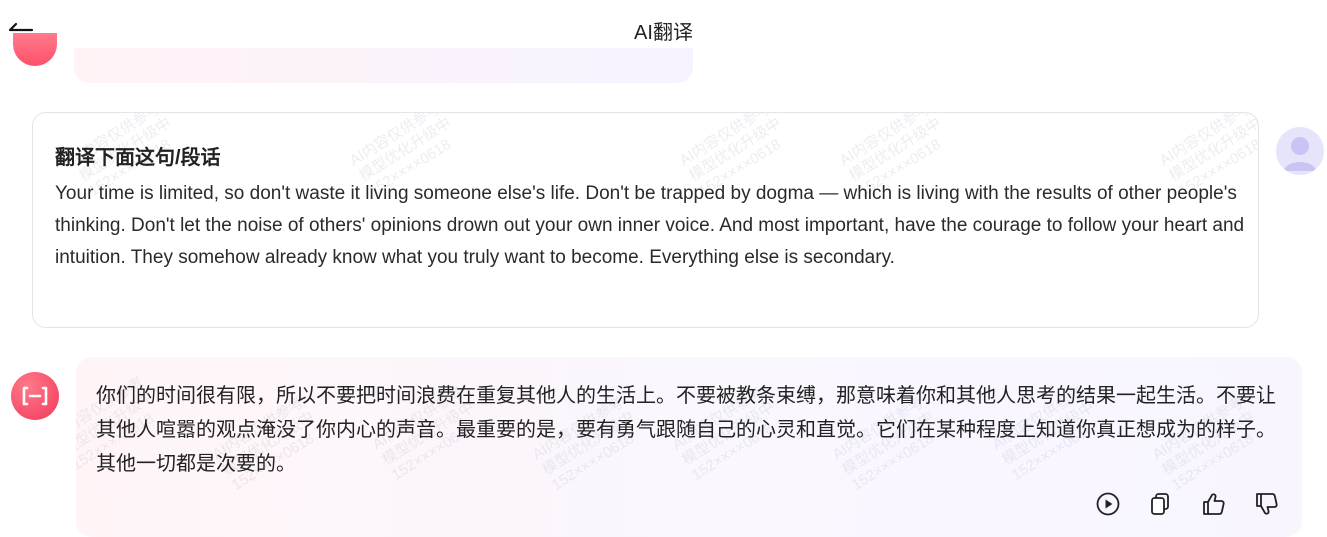 This screenshot has height=537, width=1327. I want to click on copy-icon, so click(1161, 504).